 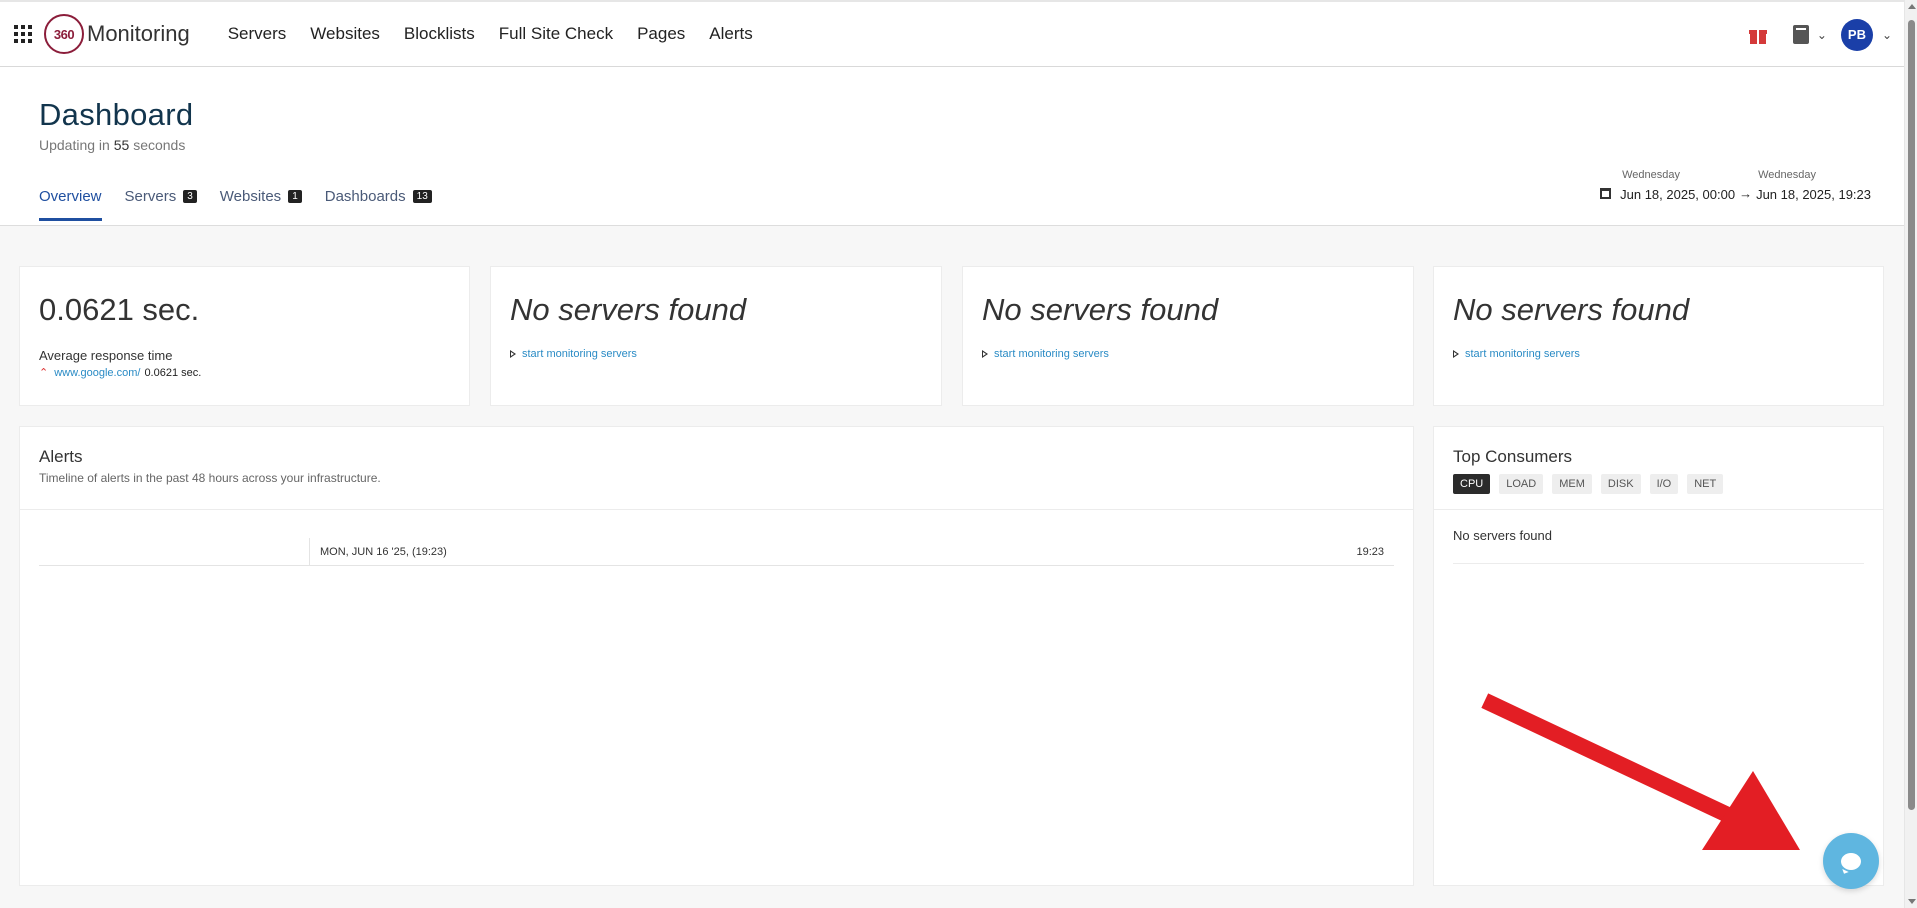 What do you see at coordinates (1620, 484) in the screenshot?
I see `chip-disk: DISK` at bounding box center [1620, 484].